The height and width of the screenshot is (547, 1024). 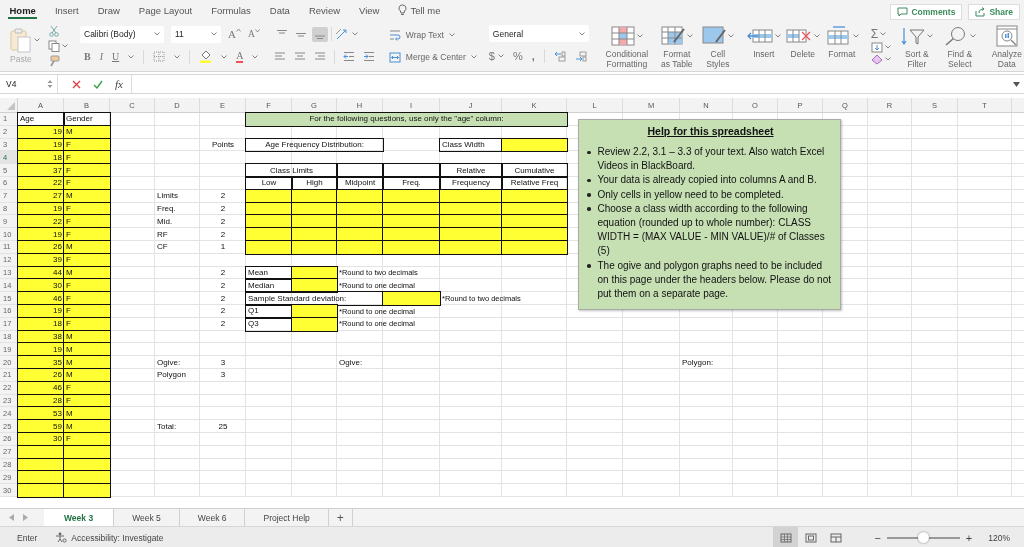 I want to click on format-painter-icon, so click(x=54, y=61).